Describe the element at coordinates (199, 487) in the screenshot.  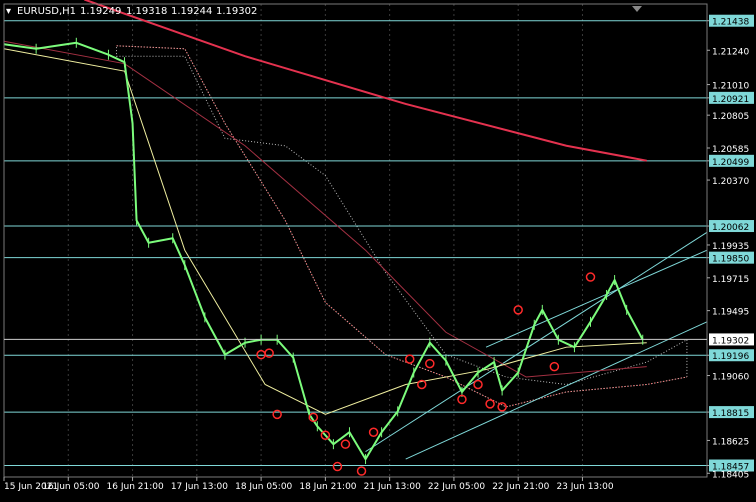
I see `x-tick-label: 17 Jun 13:00` at that location.